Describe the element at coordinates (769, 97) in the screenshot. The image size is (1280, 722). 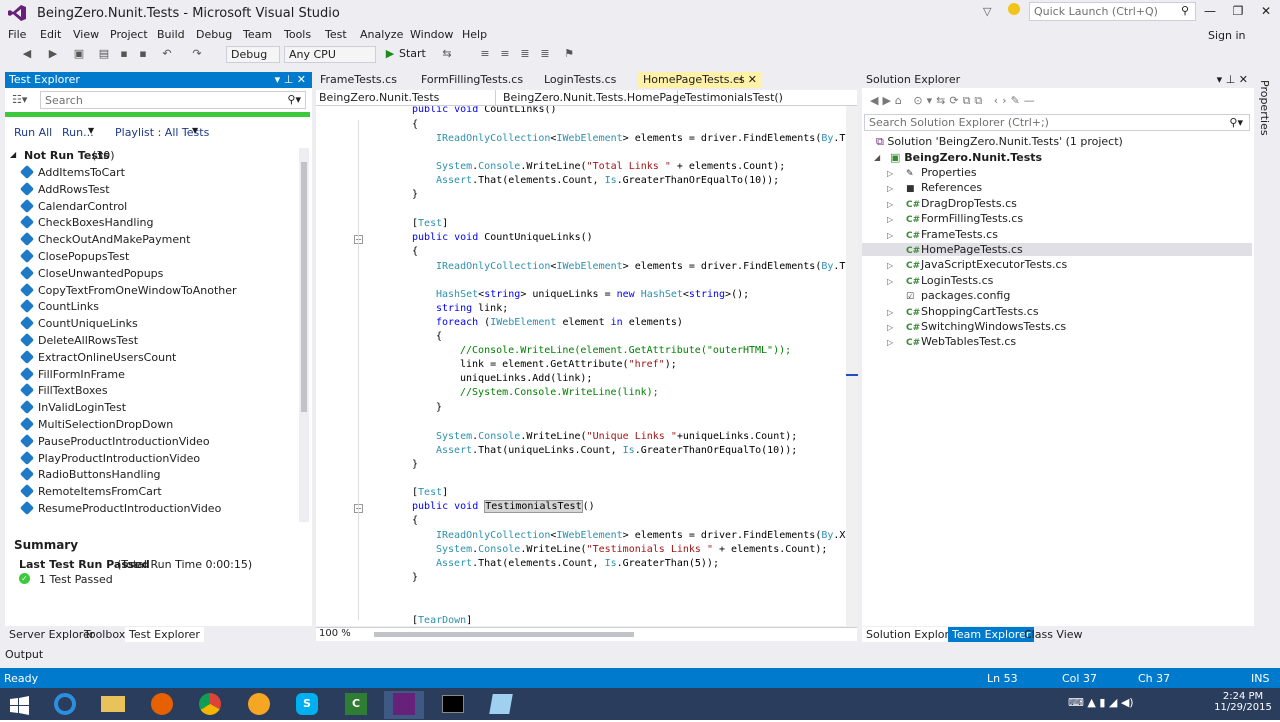
I see `member-nav-select: TestimonialsTest()` at that location.